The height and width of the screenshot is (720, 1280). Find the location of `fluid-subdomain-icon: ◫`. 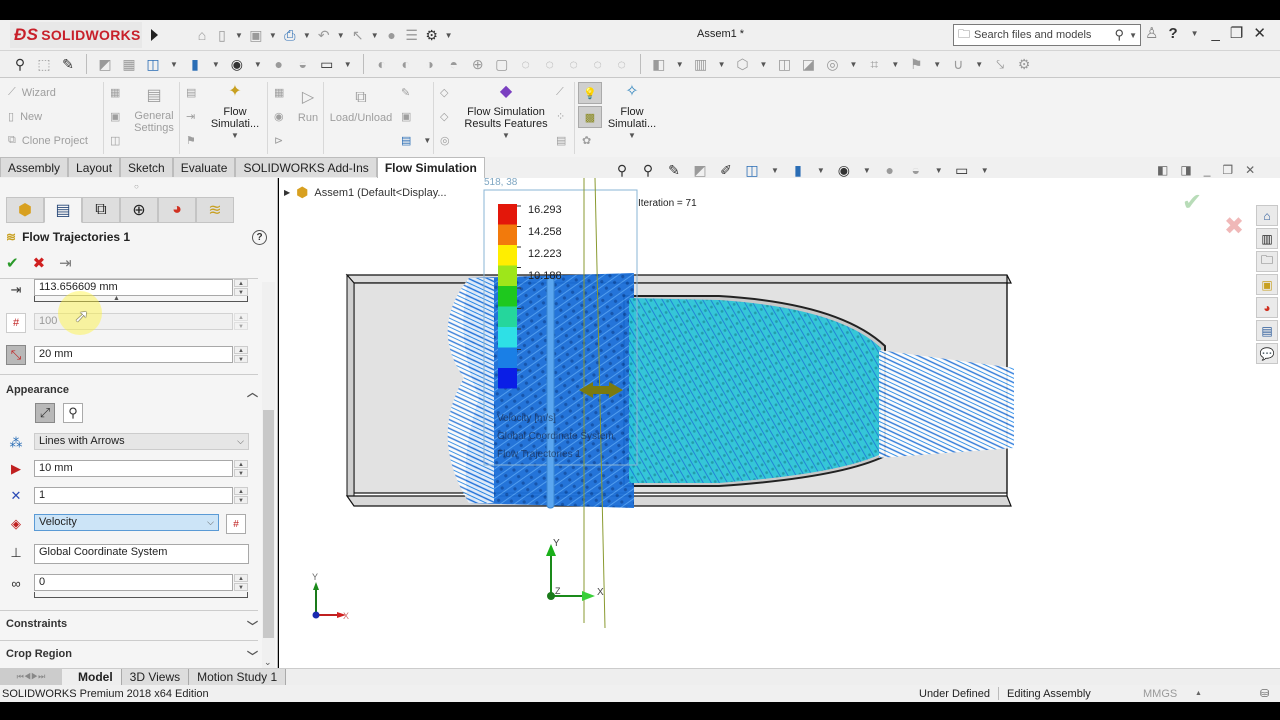

fluid-subdomain-icon: ◫ is located at coordinates (115, 140).